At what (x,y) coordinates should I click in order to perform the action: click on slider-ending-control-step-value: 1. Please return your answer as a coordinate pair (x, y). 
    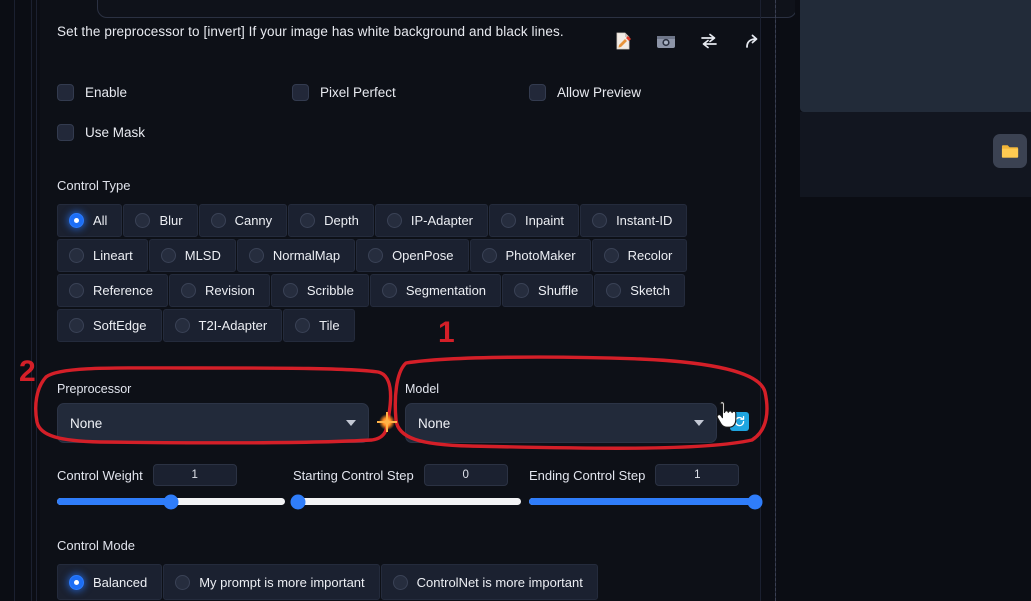
    Looking at the image, I should click on (697, 475).